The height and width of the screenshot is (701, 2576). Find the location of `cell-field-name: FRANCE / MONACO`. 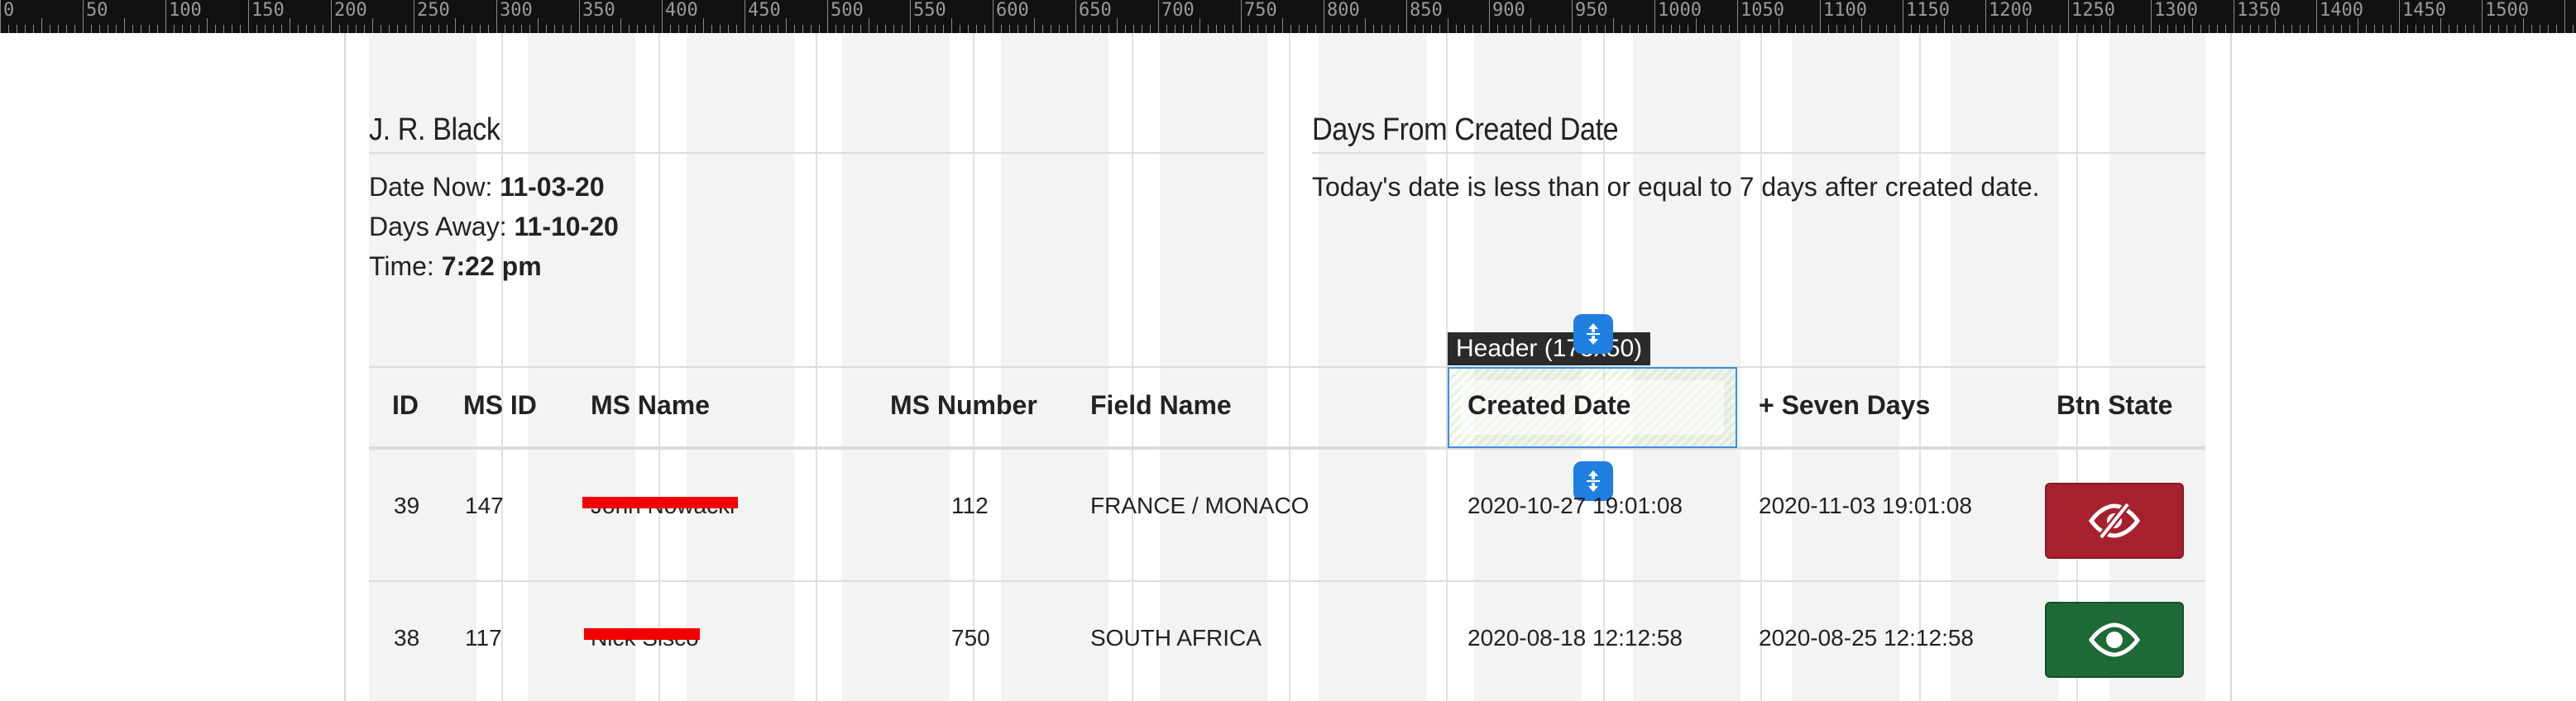

cell-field-name: FRANCE / MONACO is located at coordinates (1200, 506).